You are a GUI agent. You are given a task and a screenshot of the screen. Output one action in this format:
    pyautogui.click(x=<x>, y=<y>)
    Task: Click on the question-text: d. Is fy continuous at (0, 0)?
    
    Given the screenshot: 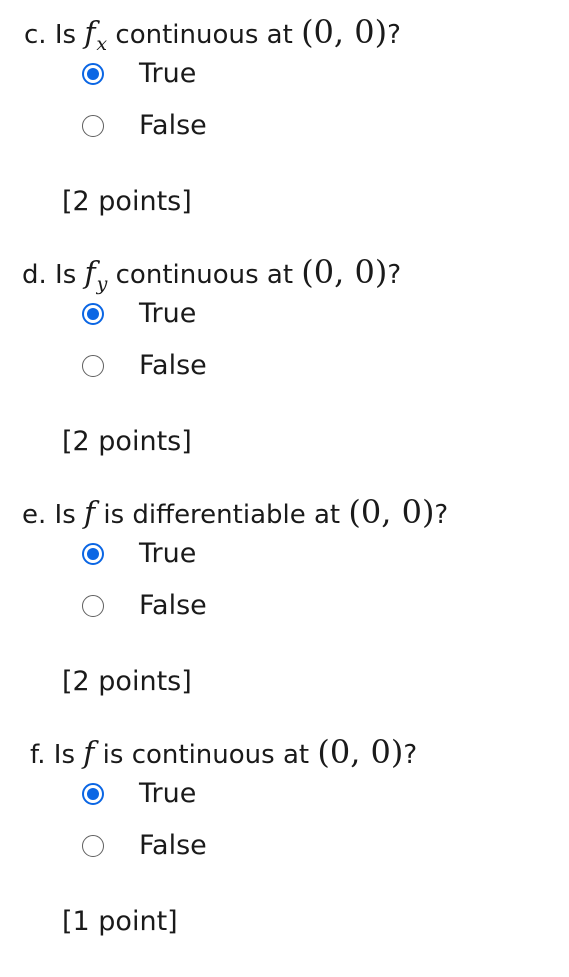 What is the action you would take?
    pyautogui.click(x=212, y=273)
    